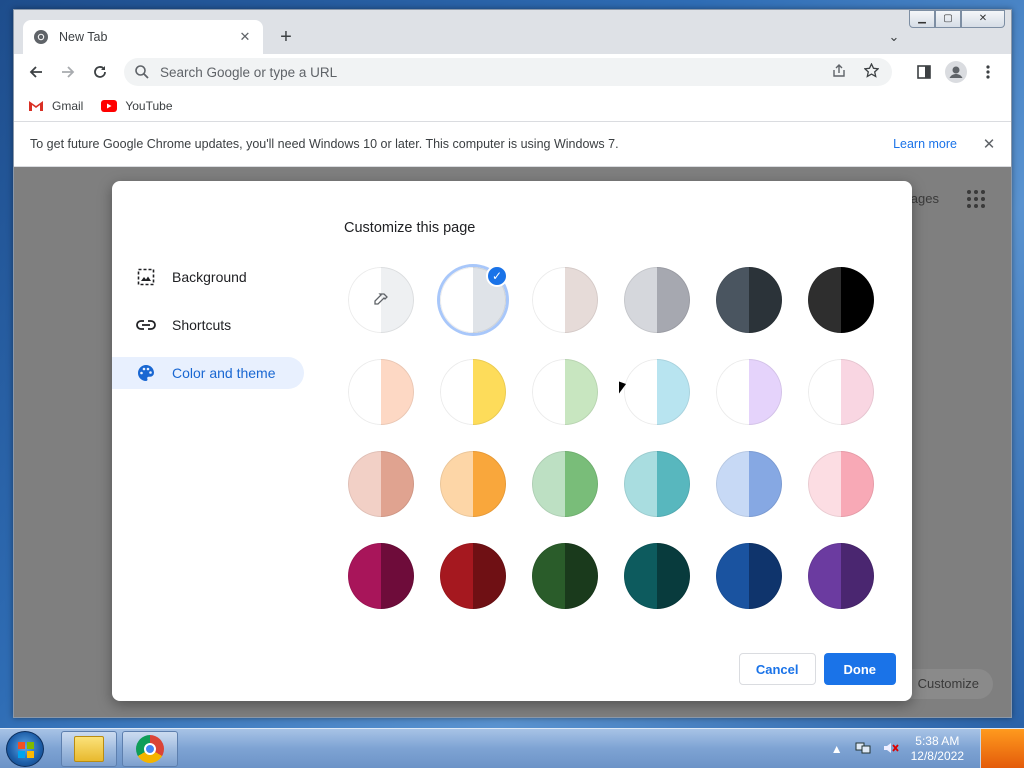 The height and width of the screenshot is (768, 1024). I want to click on clock-time: 5:38 AM, so click(937, 741).